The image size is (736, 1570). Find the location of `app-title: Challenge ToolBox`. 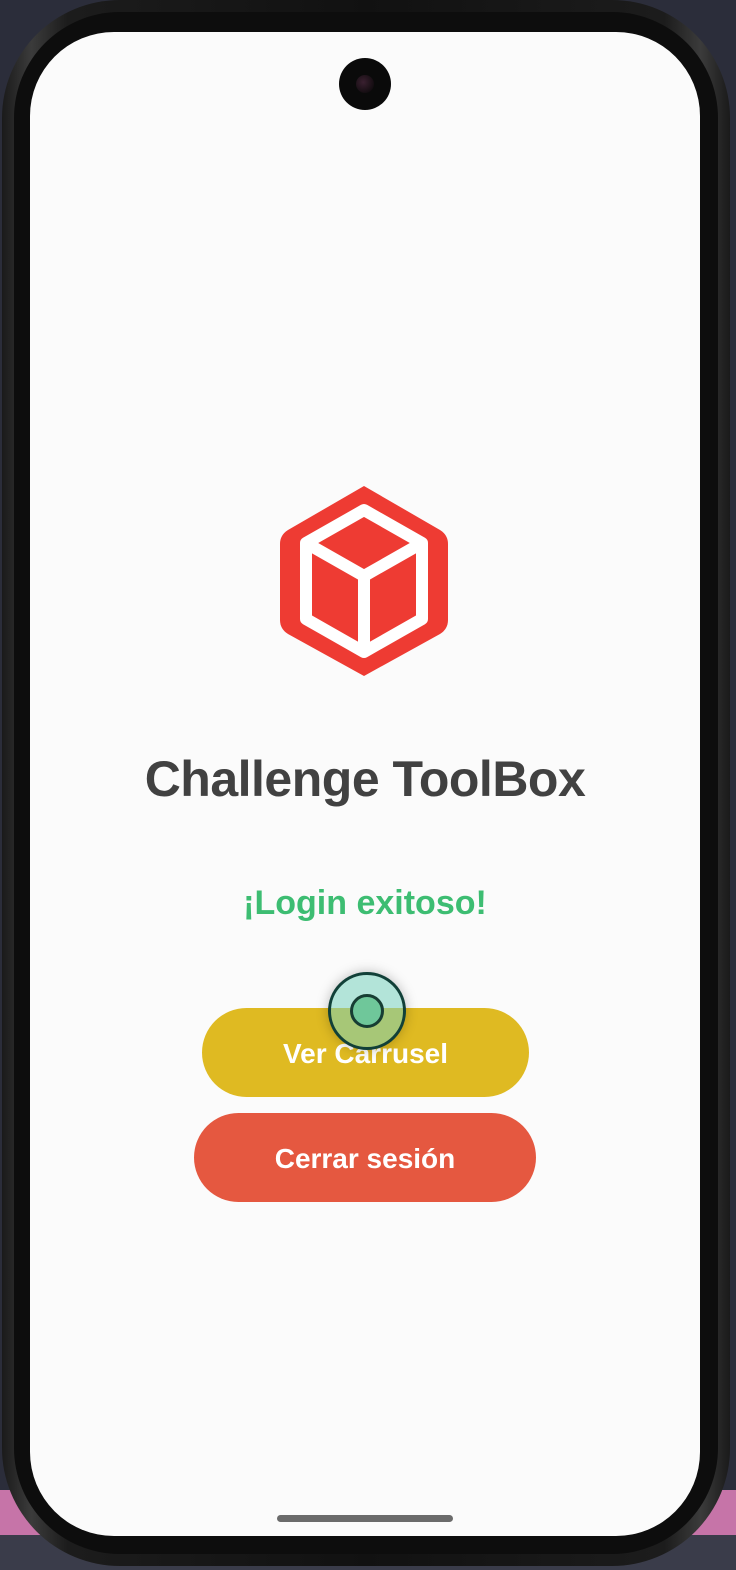

app-title: Challenge ToolBox is located at coordinates (365, 779).